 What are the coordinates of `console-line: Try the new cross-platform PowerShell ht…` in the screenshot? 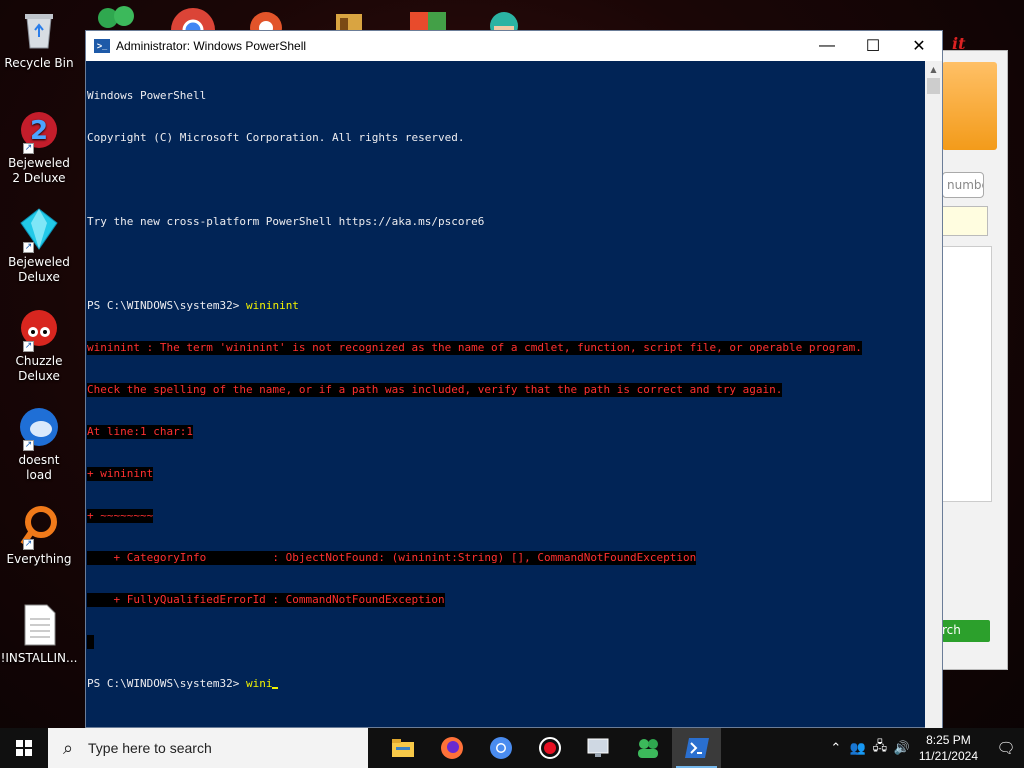 It's located at (286, 221).